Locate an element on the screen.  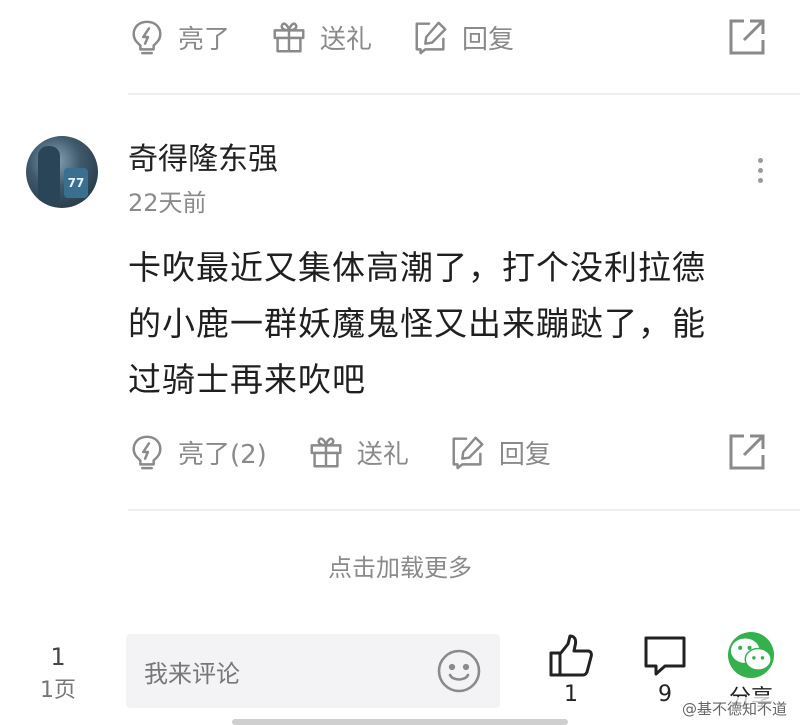
wechat-icon is located at coordinates (751, 655).